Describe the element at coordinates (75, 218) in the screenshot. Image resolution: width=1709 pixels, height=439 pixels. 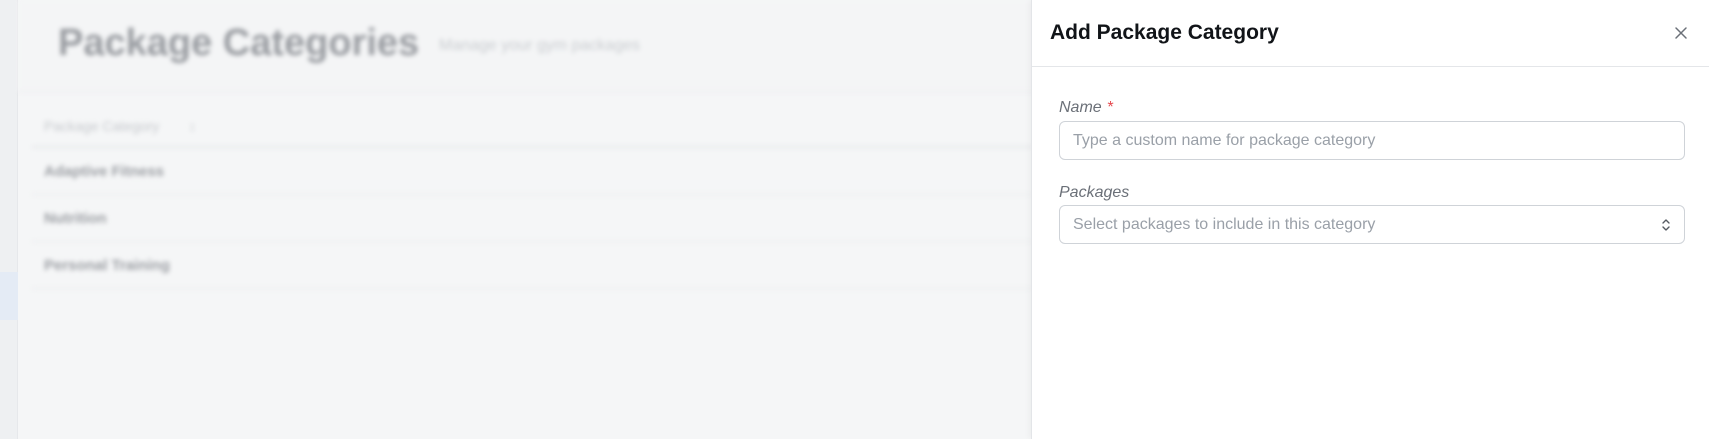
I see `table-cell-category: Nutrition` at that location.